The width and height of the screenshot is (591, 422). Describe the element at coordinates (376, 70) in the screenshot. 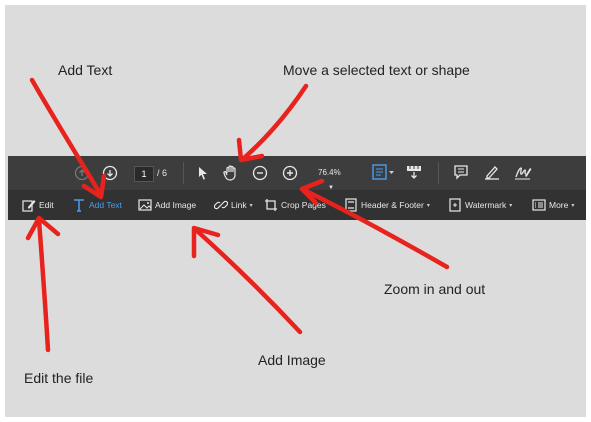

I see `annotation-move-selected: Move a selected text or shape` at that location.